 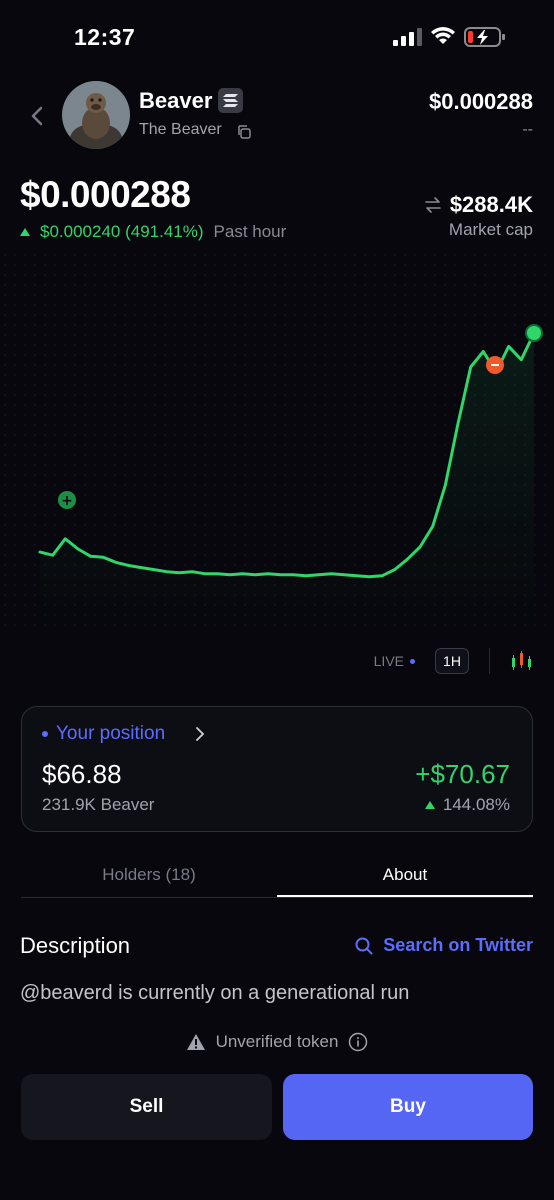 I want to click on copy-icon, so click(x=244, y=132).